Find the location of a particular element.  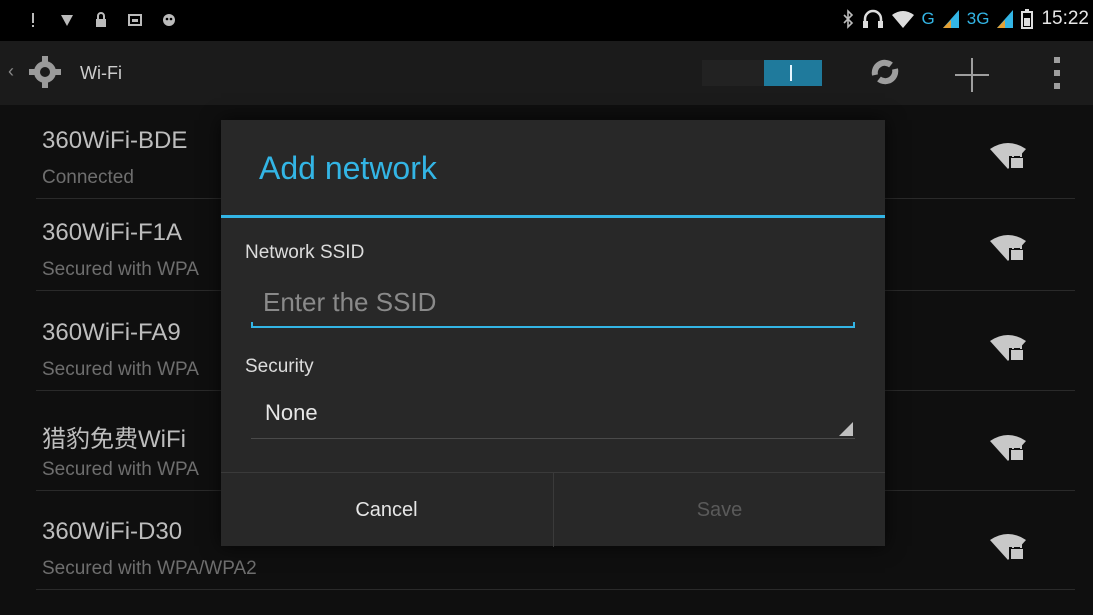

save-button: Save is located at coordinates (719, 510).